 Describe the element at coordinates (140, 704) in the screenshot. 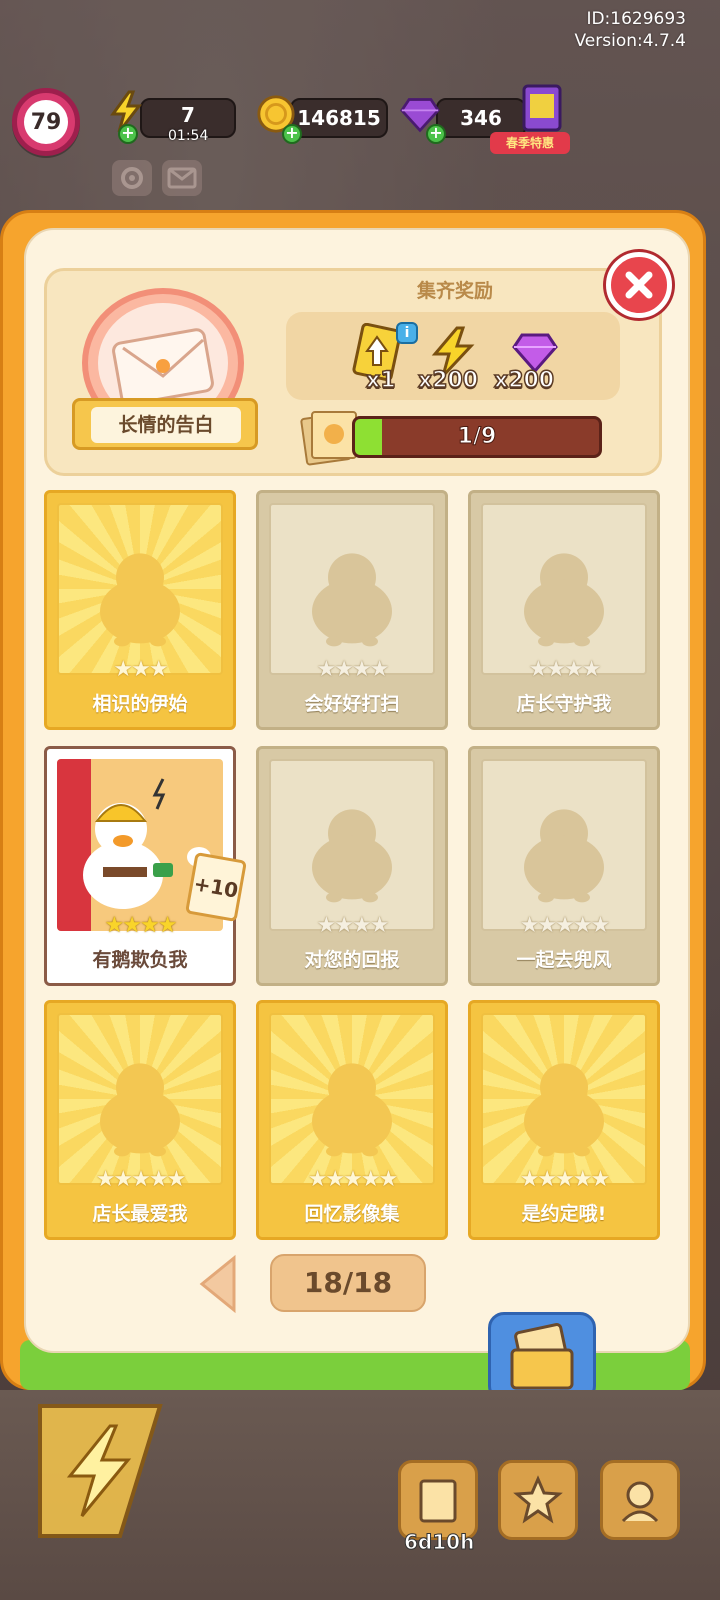

I see `card-title: 相识的伊始` at that location.